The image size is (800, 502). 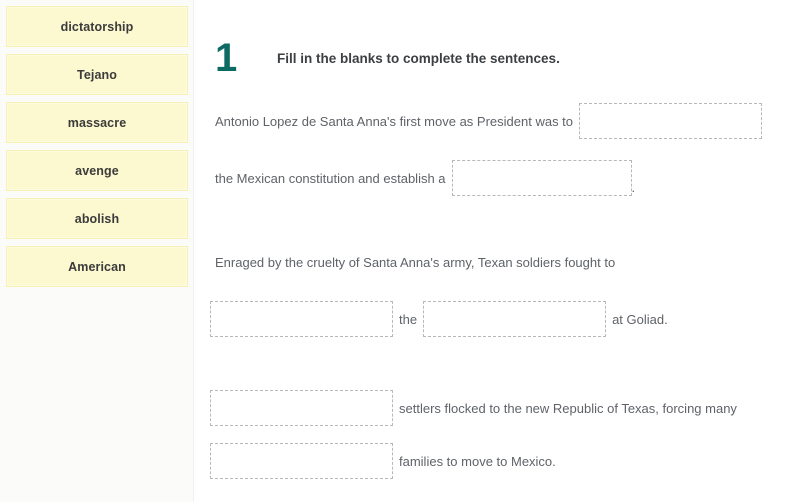 I want to click on word-tile-avenge: avenge, so click(x=97, y=170).